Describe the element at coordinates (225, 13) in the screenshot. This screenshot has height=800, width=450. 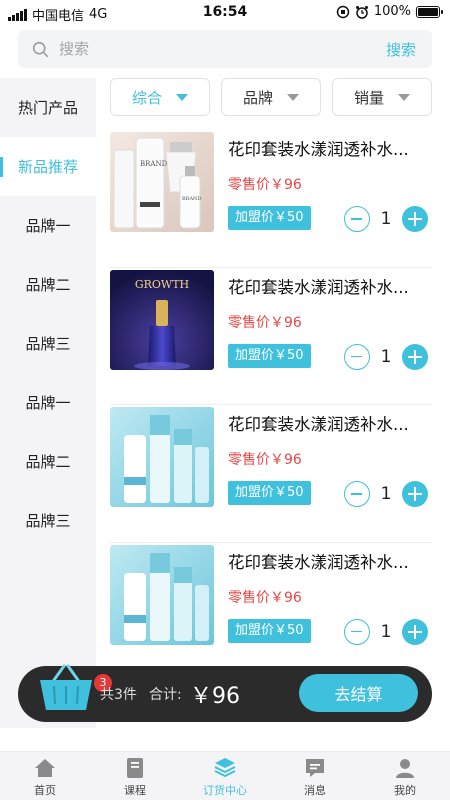
I see `status-bar: 中国电信 4G 16:54 100%` at that location.